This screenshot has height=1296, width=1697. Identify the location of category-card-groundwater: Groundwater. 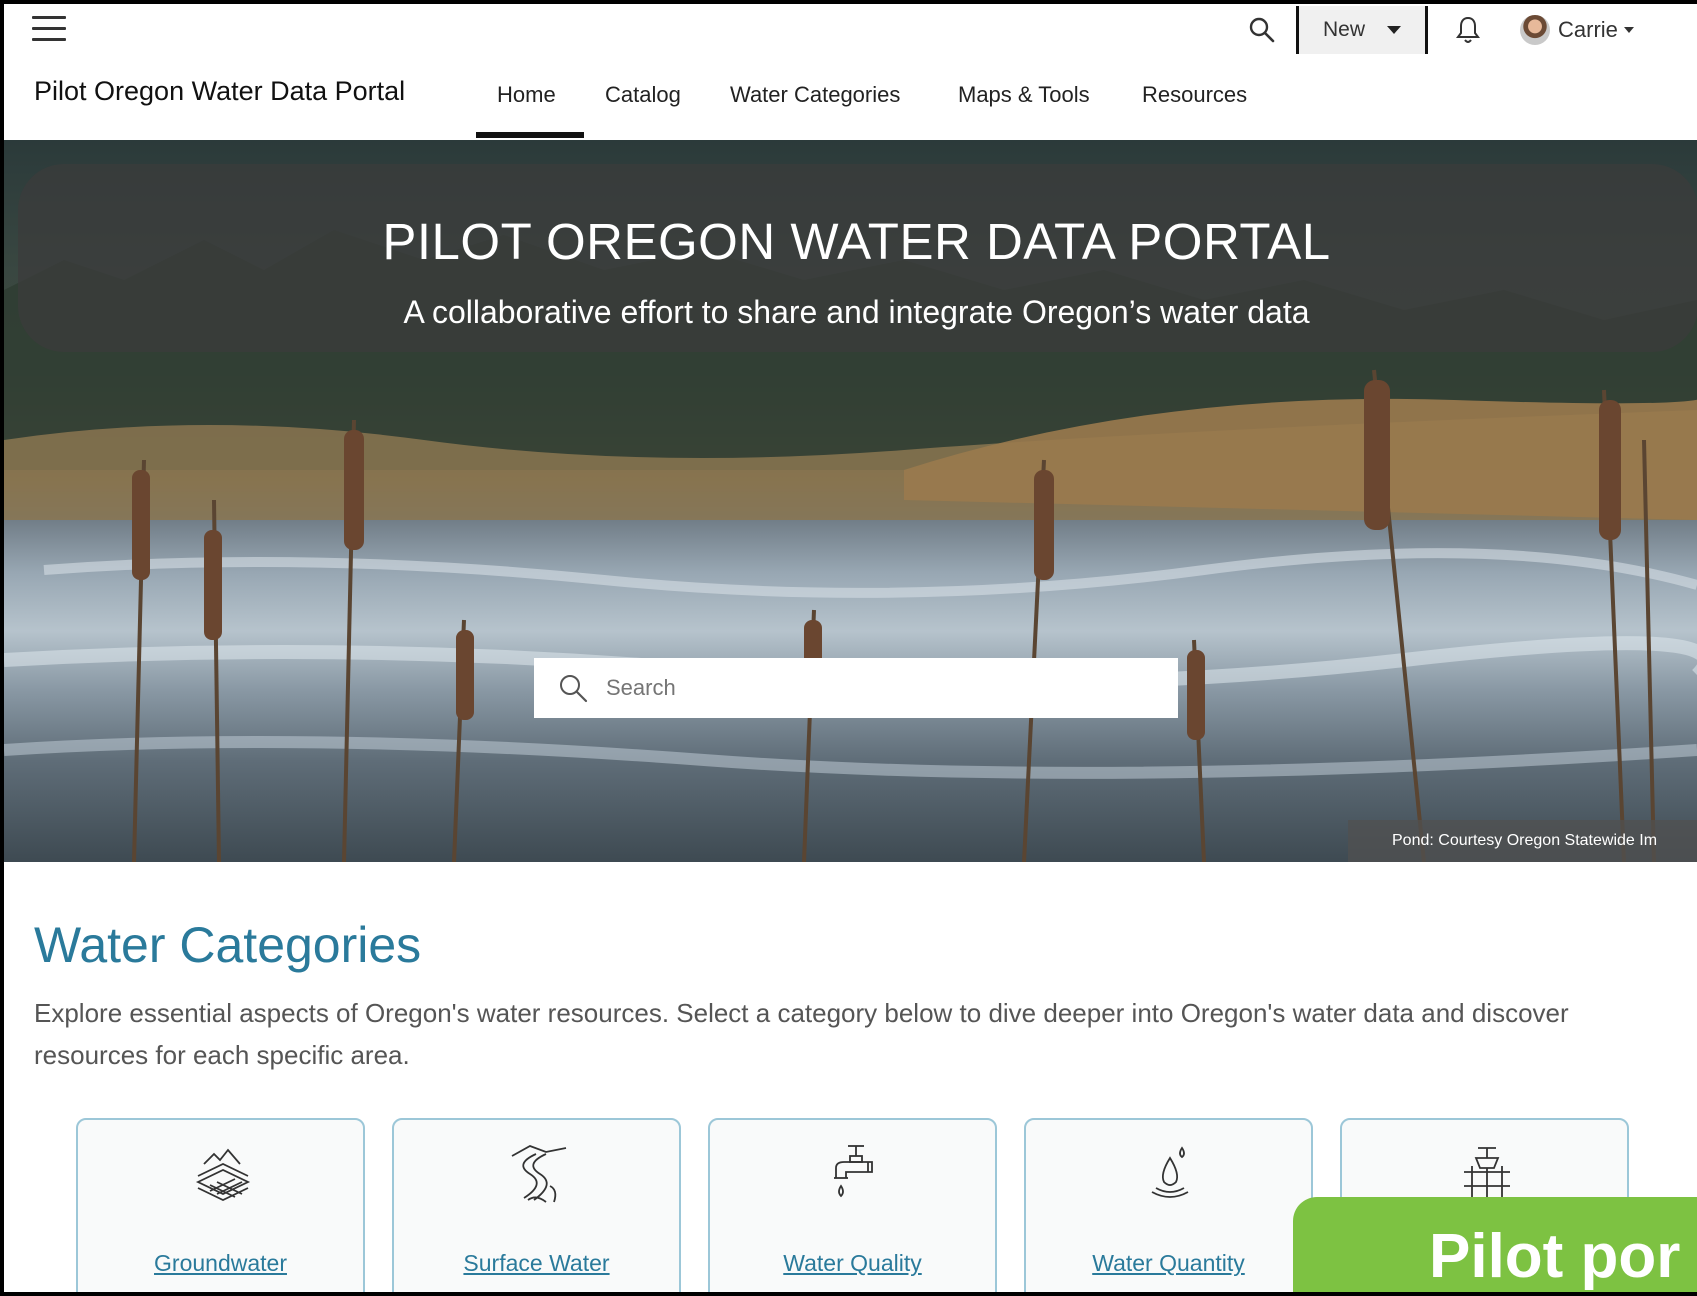
(220, 1205).